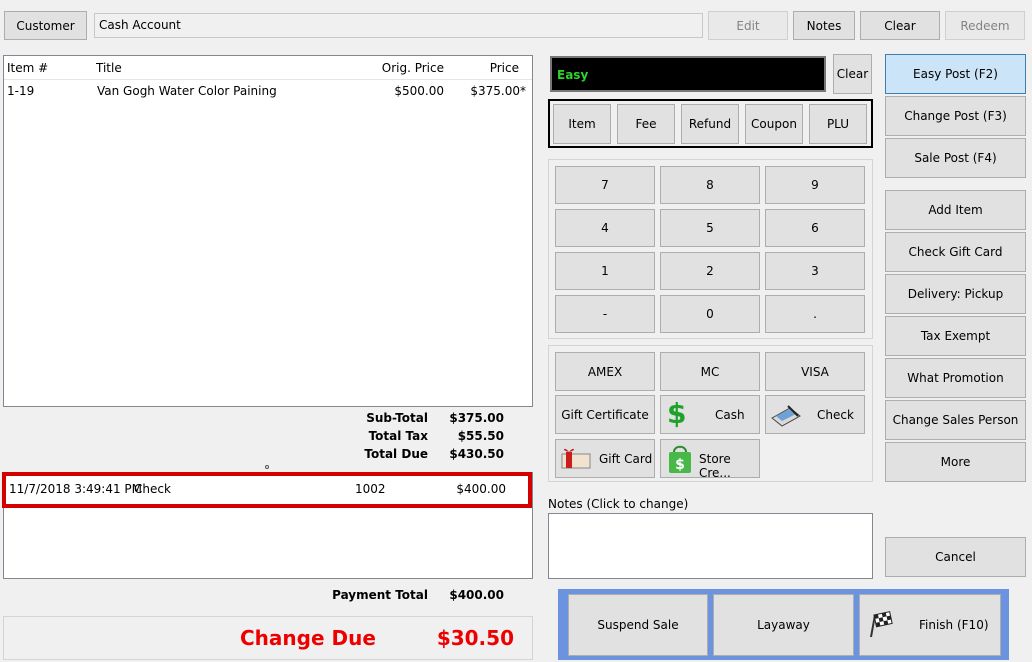 The width and height of the screenshot is (1032, 662). Describe the element at coordinates (955, 420) in the screenshot. I see `change-sales-person-button: Change Sales Person` at that location.